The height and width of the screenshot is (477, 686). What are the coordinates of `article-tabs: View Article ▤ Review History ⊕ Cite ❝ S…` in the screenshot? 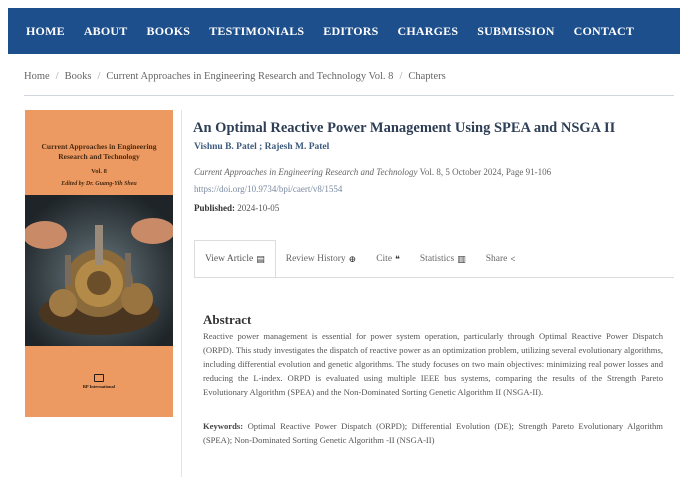 It's located at (354, 259).